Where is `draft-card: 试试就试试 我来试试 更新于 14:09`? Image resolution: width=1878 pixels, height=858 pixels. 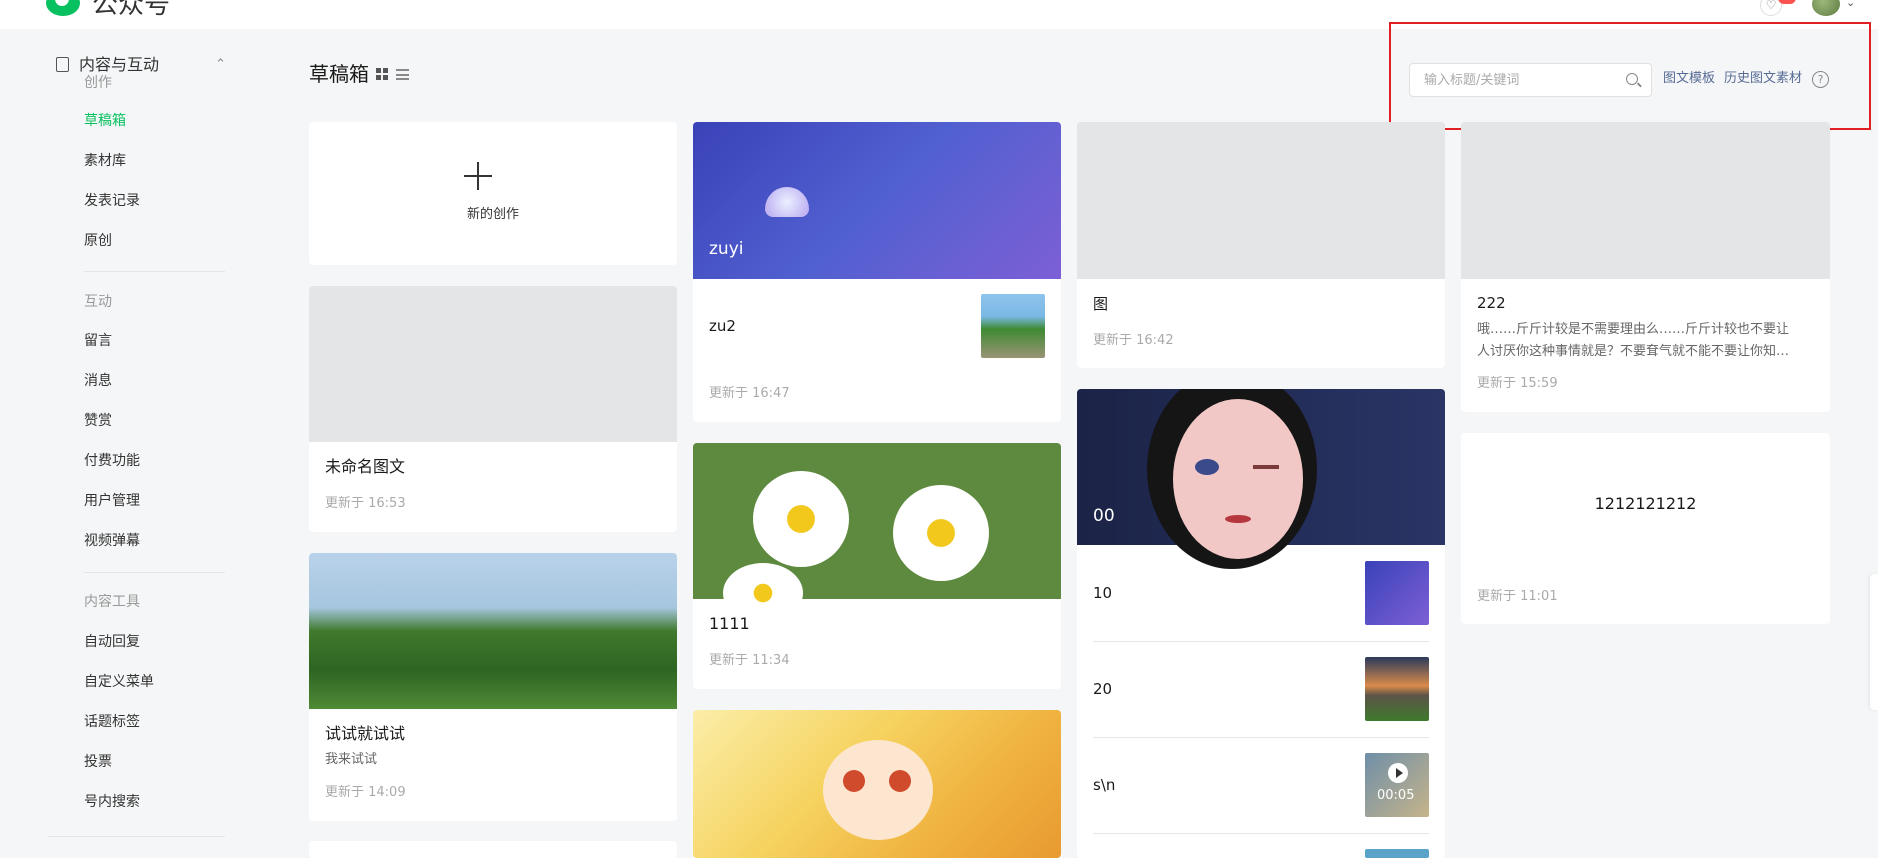 draft-card: 试试就试试 我来试试 更新于 14:09 is located at coordinates (493, 687).